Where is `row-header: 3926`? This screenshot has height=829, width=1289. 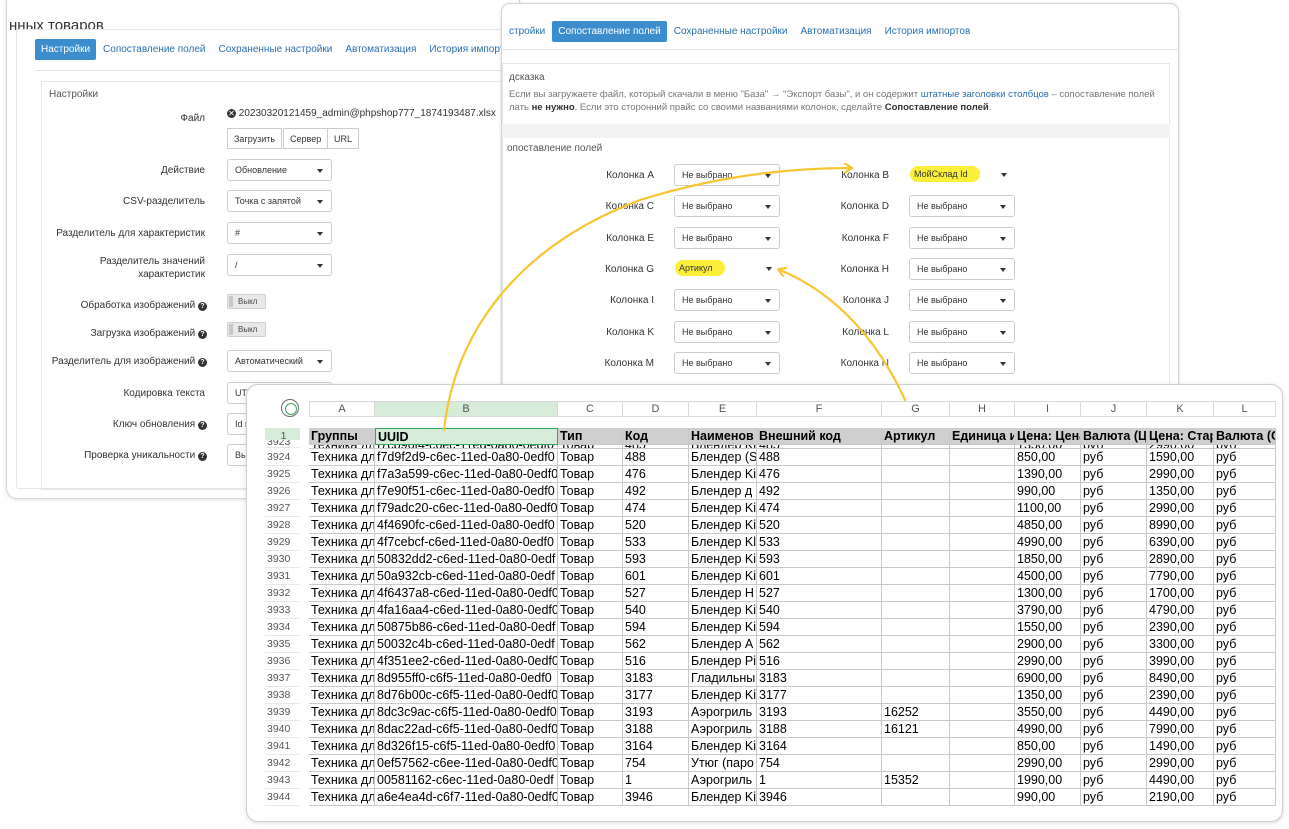
row-header: 3926 is located at coordinates (282, 491).